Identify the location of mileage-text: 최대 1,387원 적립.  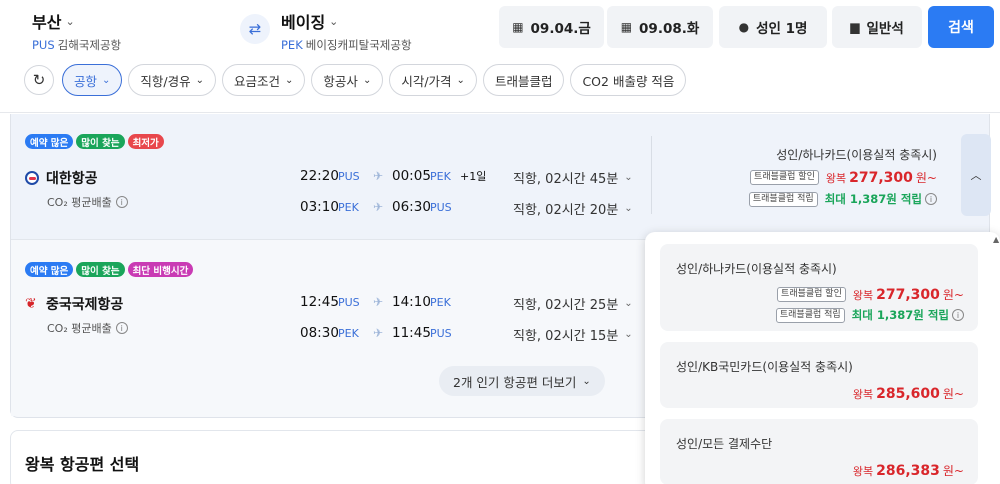
(900, 315).